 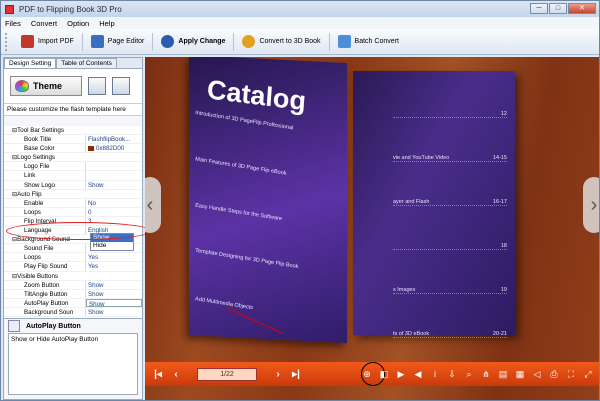 What do you see at coordinates (110, 149) in the screenshot?
I see `property-value-text: 0x882D00` at bounding box center [110, 149].